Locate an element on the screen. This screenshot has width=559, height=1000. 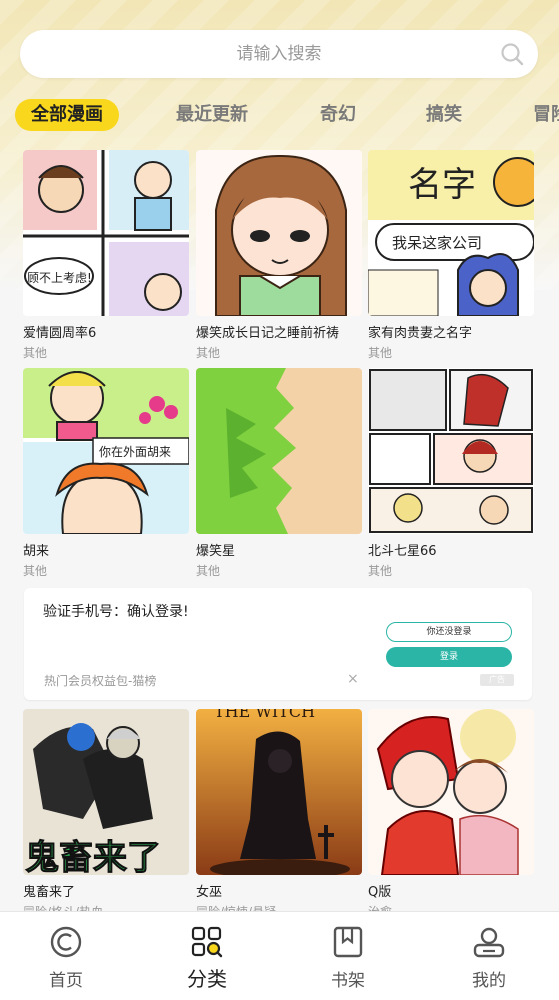
comic-card: 名字 我呆这家公司 家有肉贵妻之名字 其他 is located at coordinates (451, 255).